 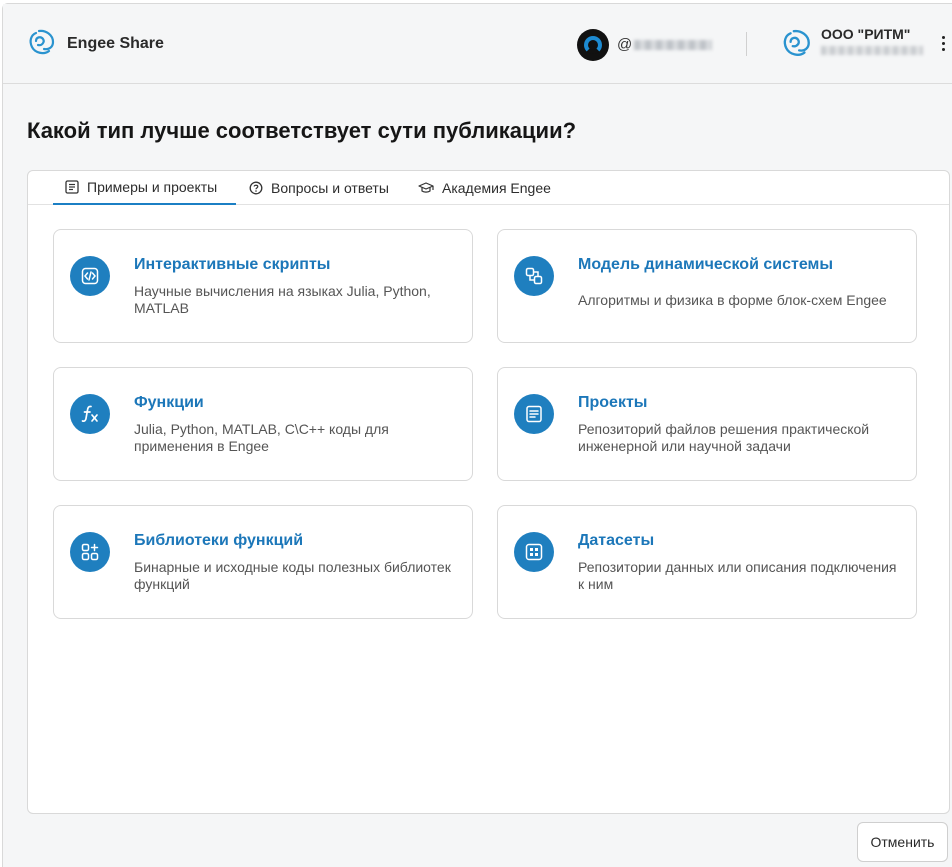 What do you see at coordinates (256, 188) in the screenshot?
I see `question-icon` at bounding box center [256, 188].